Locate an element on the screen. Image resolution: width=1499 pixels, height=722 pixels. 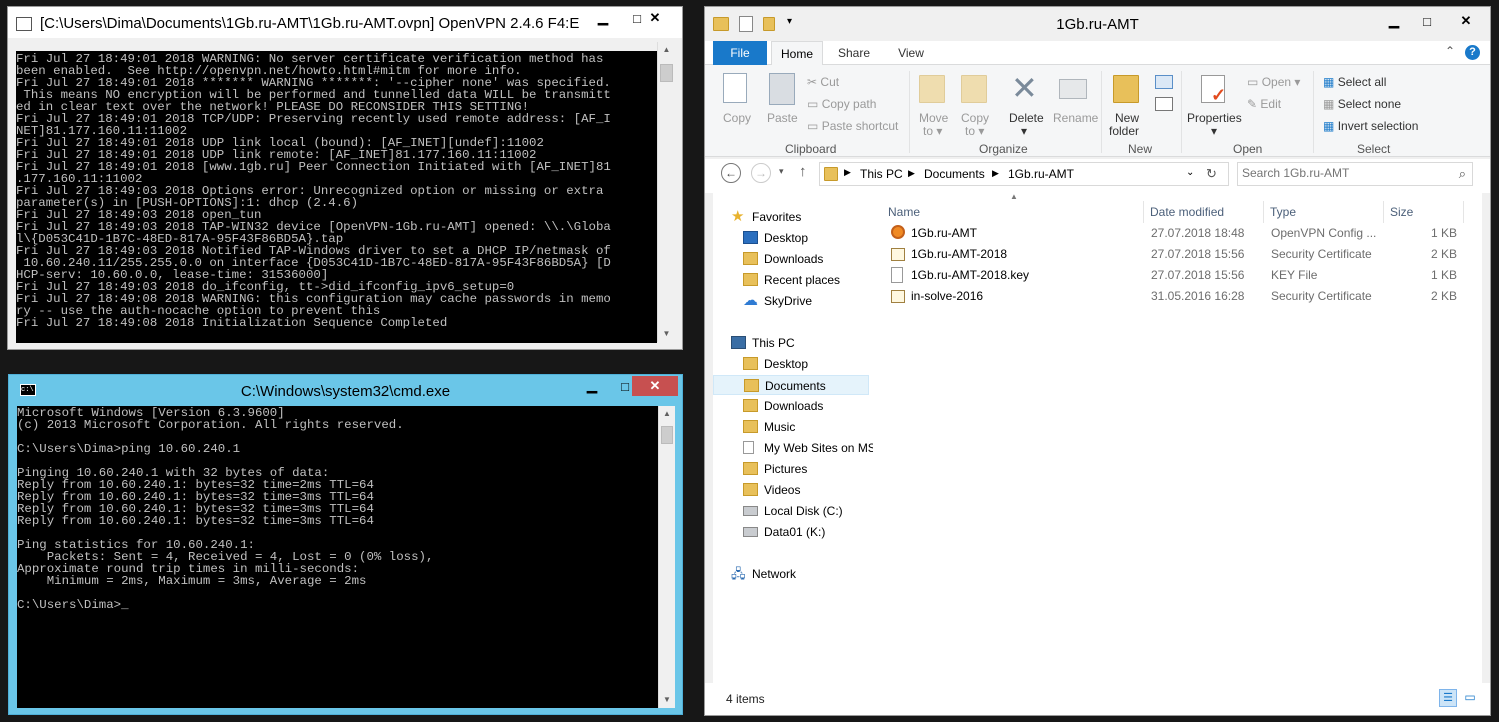
nav-pc-item-label: Downloads is located at coordinates (794, 406).